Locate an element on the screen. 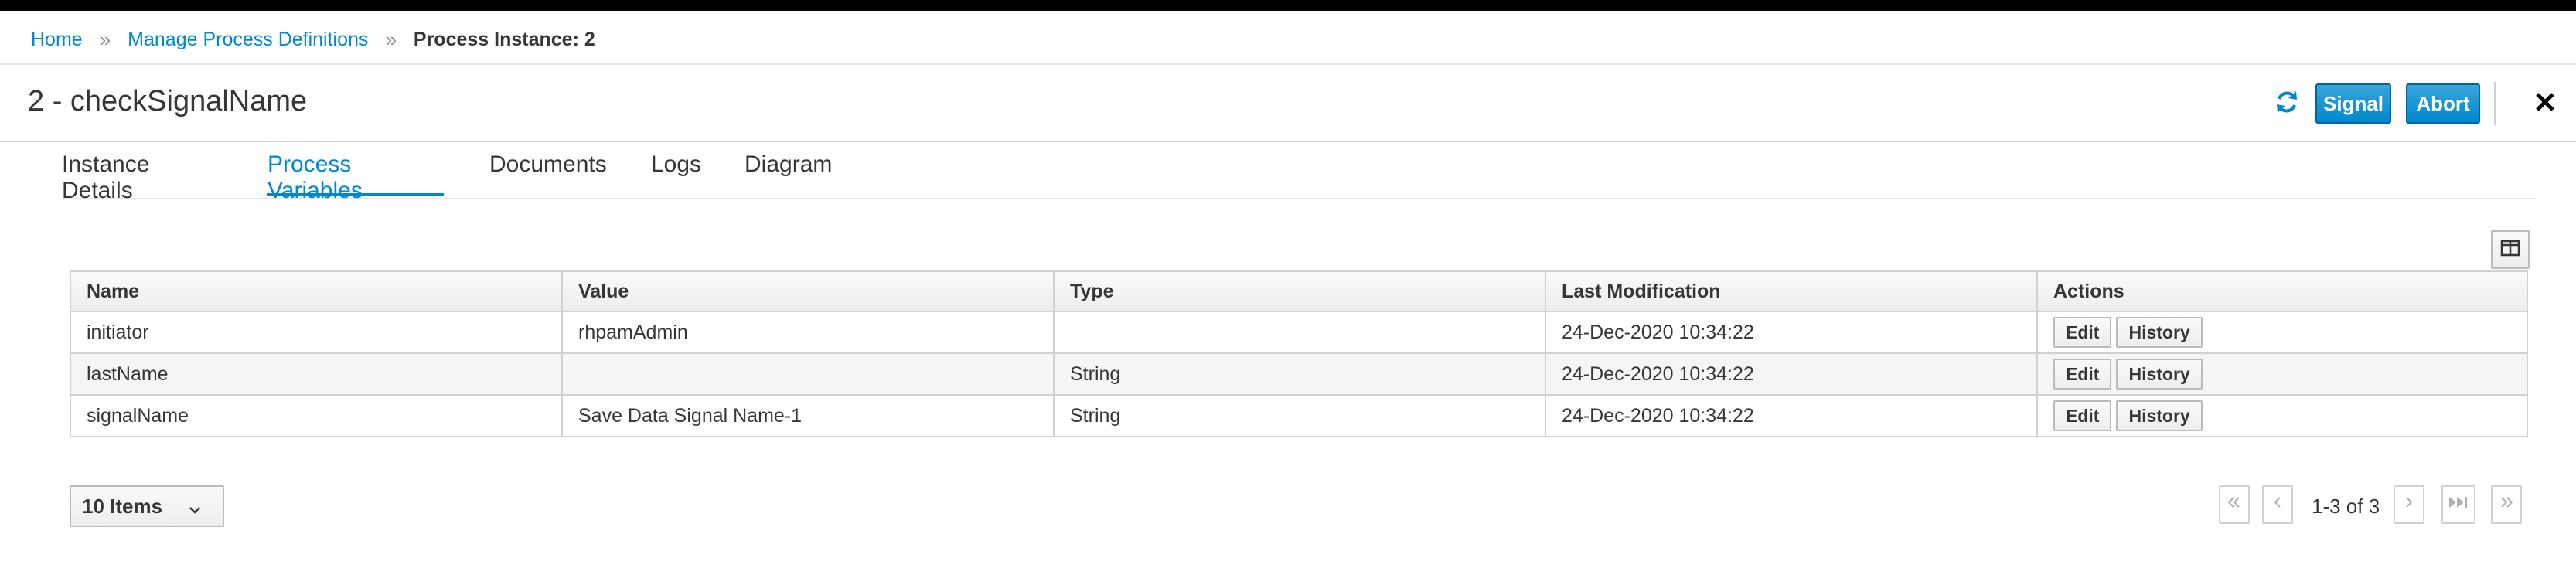 This screenshot has height=575, width=2576. tab-documents: Documents is located at coordinates (551, 173).